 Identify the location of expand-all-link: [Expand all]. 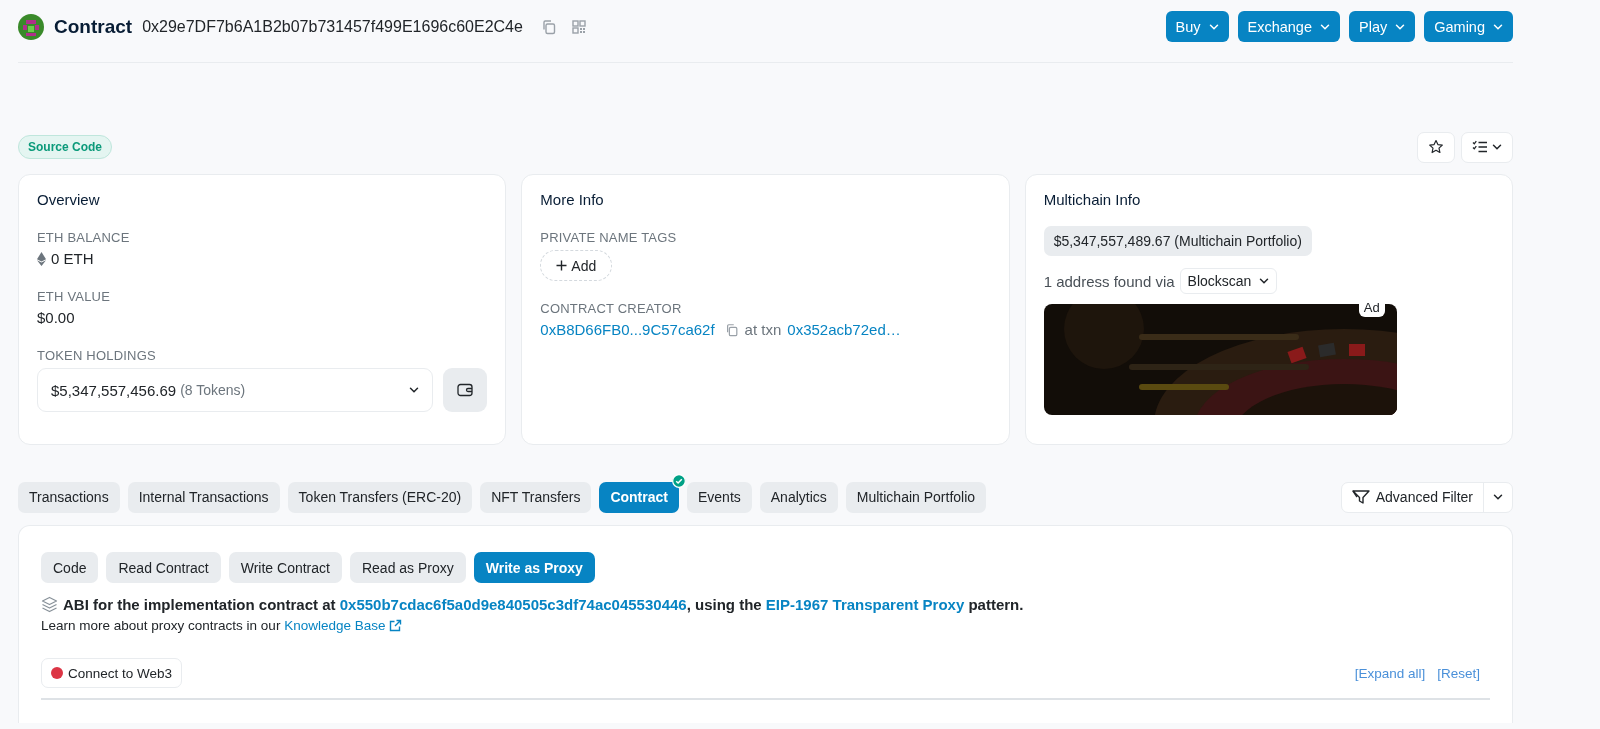
(1390, 673).